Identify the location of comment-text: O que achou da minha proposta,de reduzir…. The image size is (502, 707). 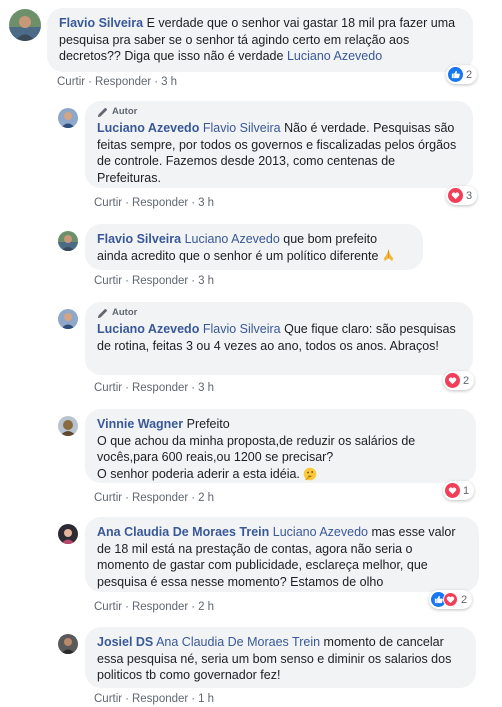
(256, 449).